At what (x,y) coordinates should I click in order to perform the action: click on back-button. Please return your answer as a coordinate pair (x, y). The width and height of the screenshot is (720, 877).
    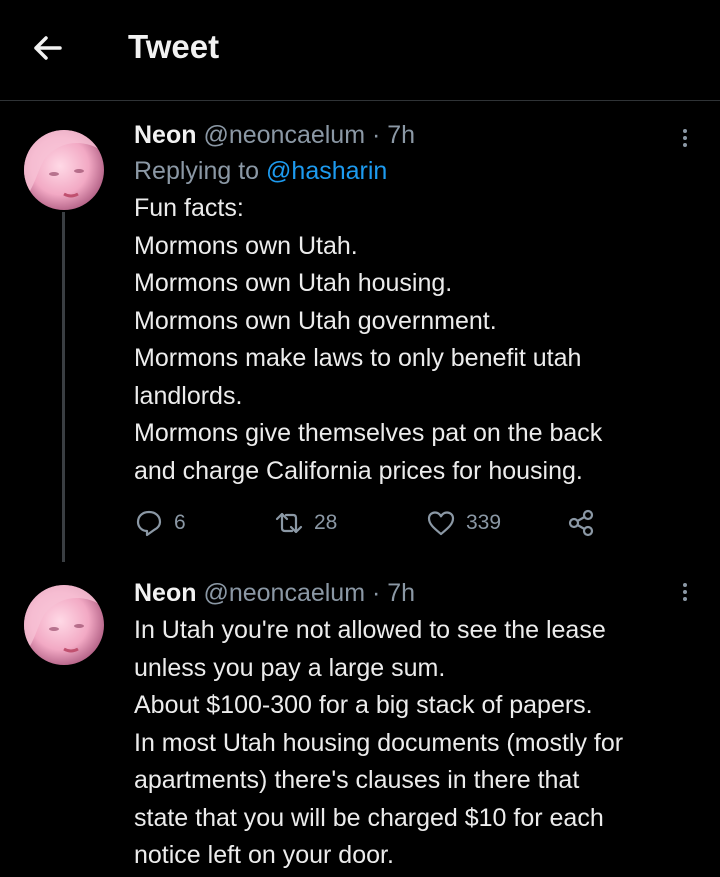
    Looking at the image, I should click on (48, 48).